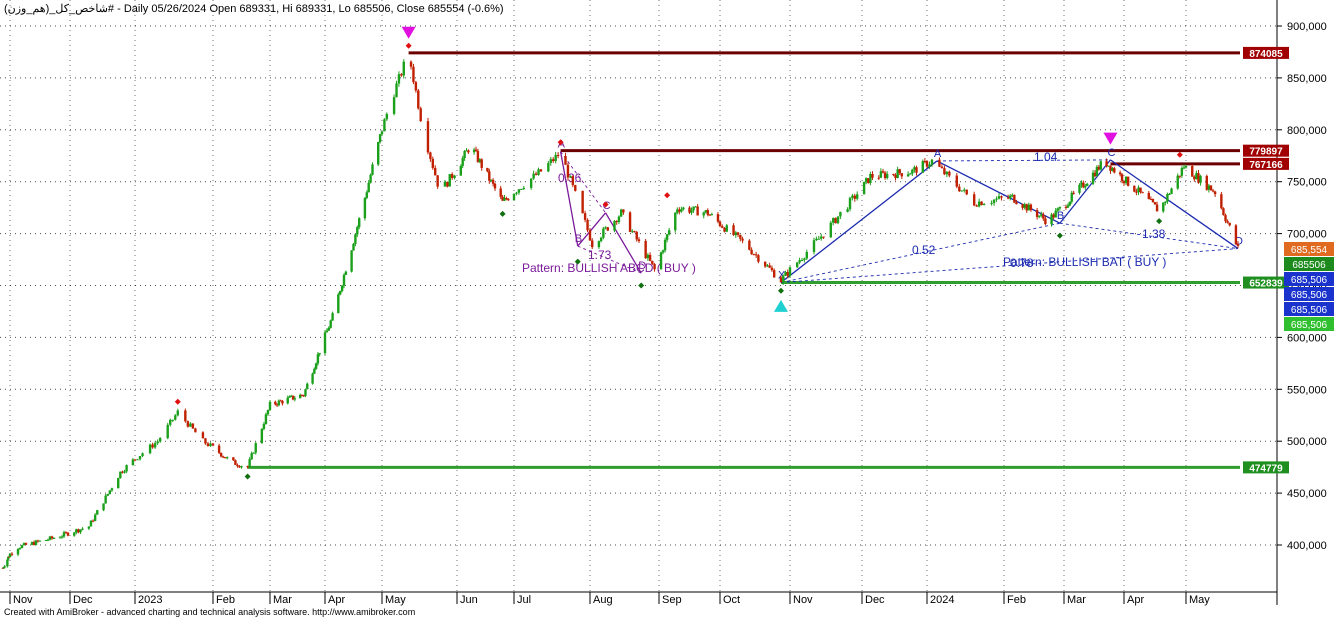 The width and height of the screenshot is (1336, 619). I want to click on x-tick-label: 2024, so click(942, 600).